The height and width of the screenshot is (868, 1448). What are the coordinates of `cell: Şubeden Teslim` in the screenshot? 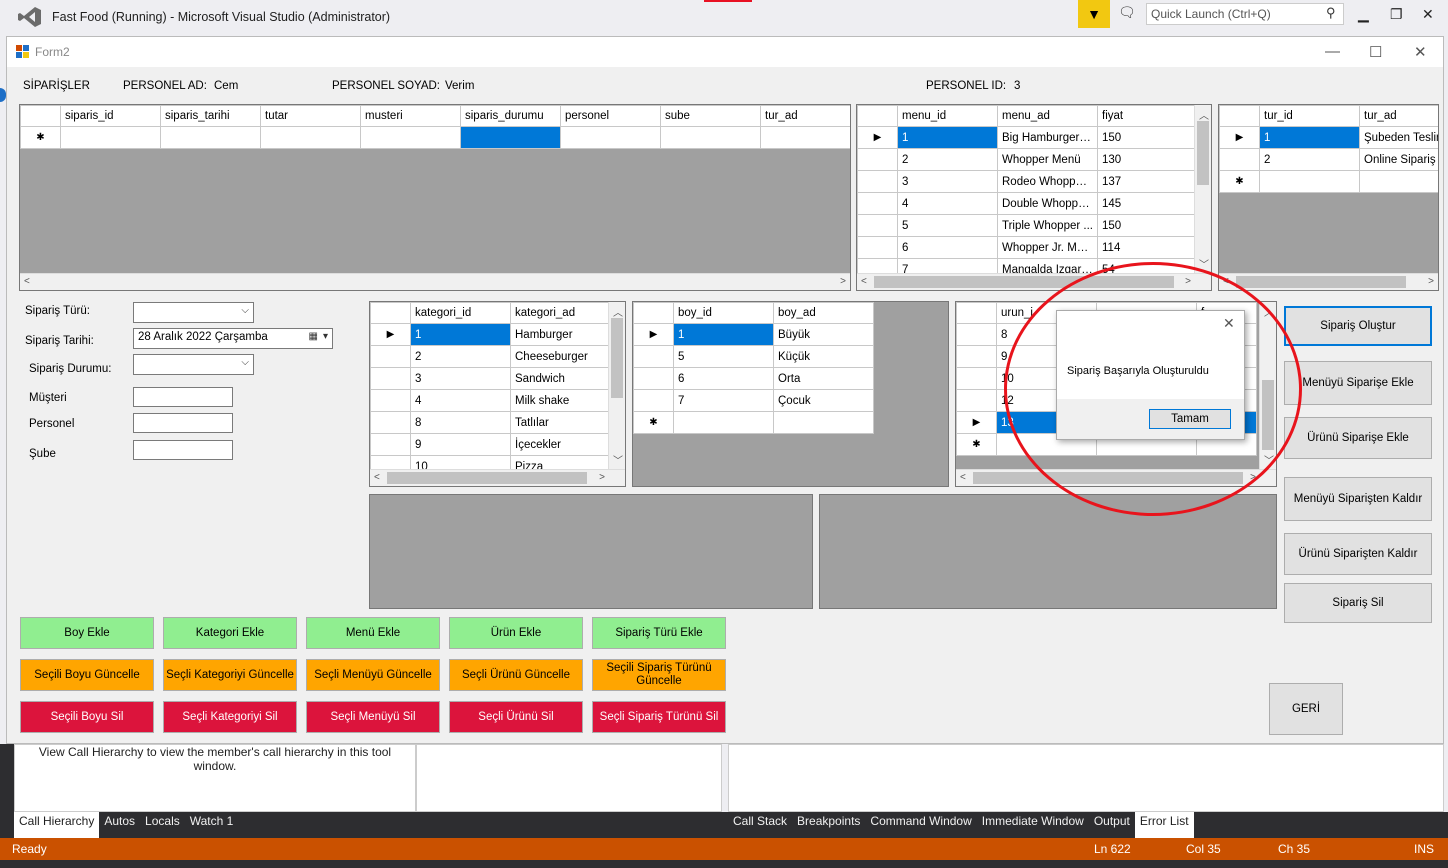 It's located at (1398, 137).